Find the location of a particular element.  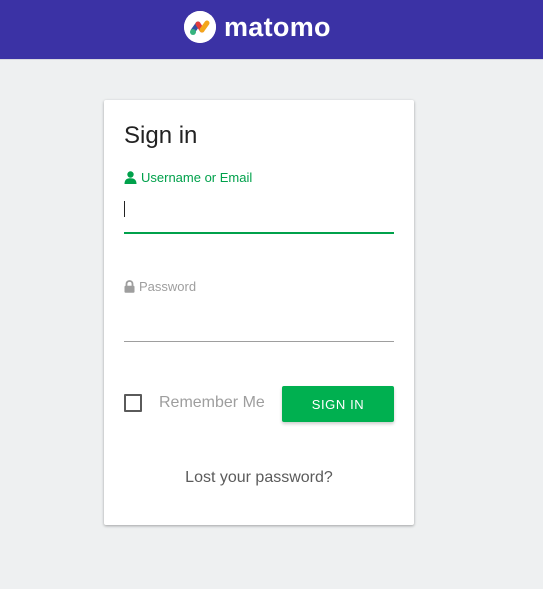

username-label-text: Username or Email is located at coordinates (197, 177).